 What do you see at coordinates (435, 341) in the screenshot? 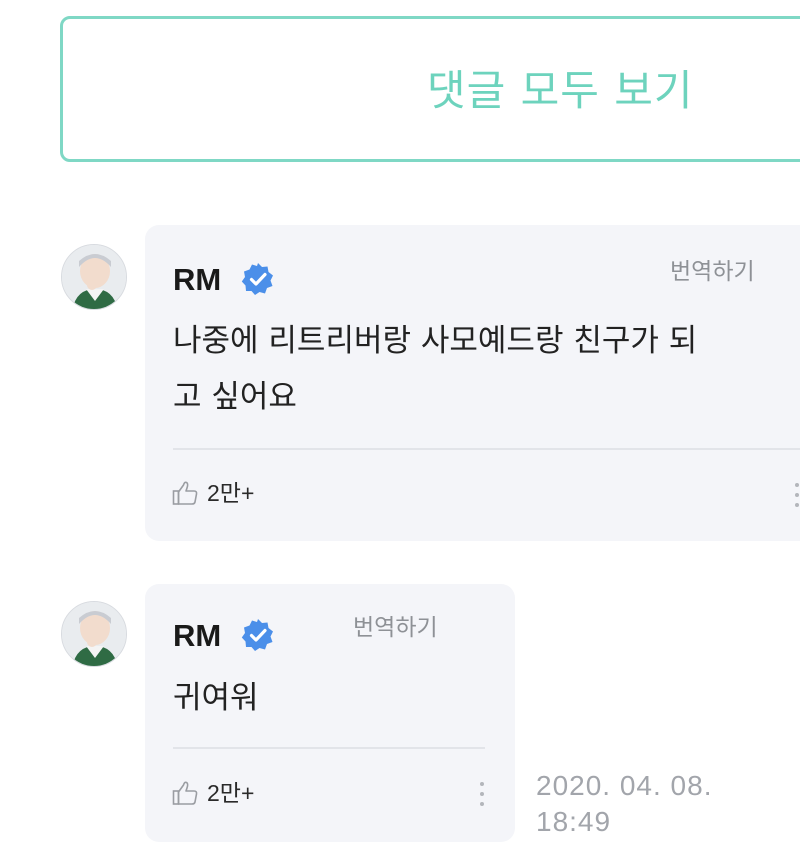
I see `comment-text-line: 나중에 리트리버랑 사모예드랑 친구가 되` at bounding box center [435, 341].